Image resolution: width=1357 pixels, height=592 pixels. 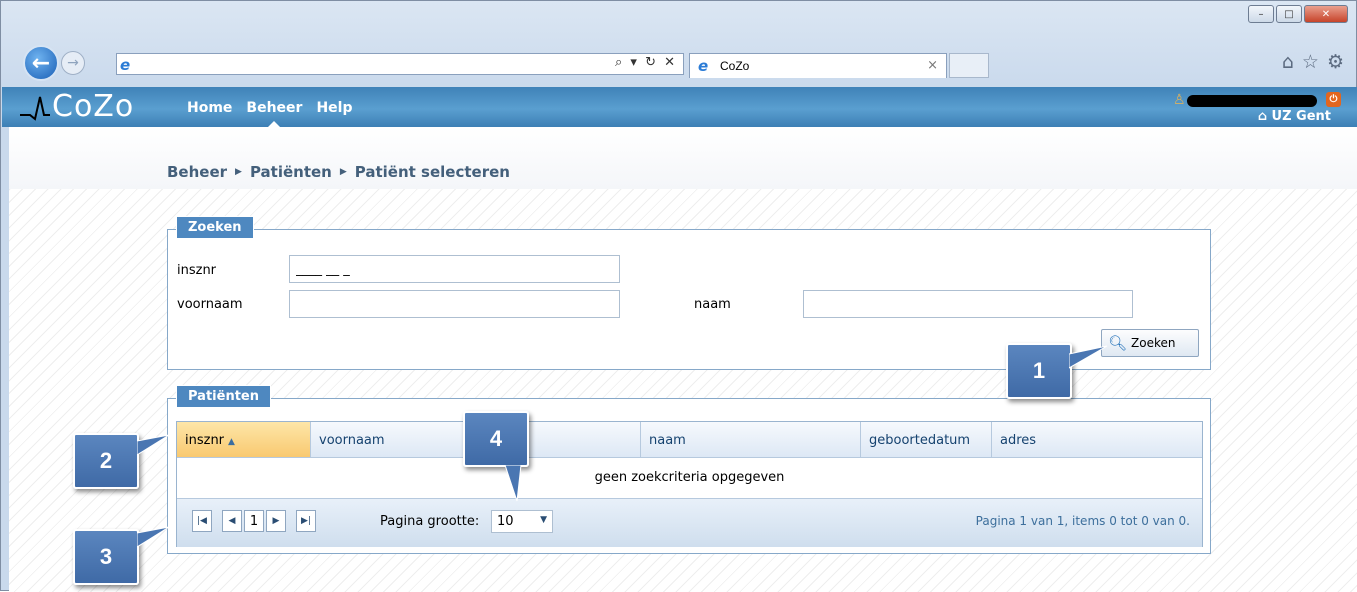 I want to click on main-nav: Home Beheer Help, so click(x=270, y=114).